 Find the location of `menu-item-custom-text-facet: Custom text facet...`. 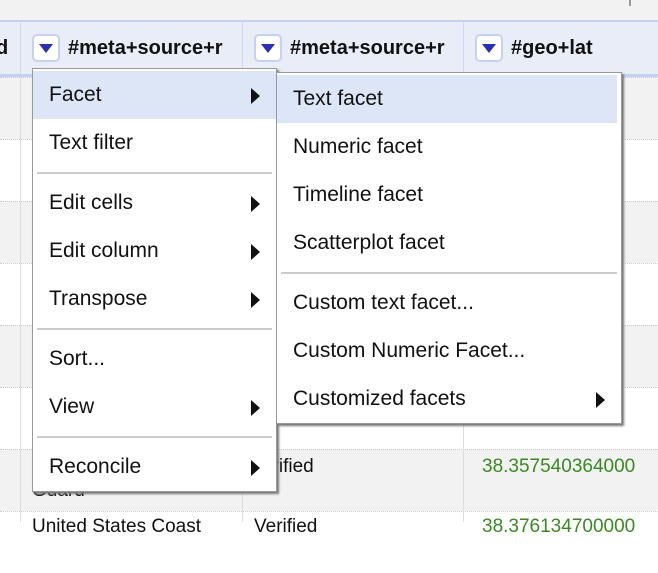

menu-item-custom-text-facet: Custom text facet... is located at coordinates (449, 303).